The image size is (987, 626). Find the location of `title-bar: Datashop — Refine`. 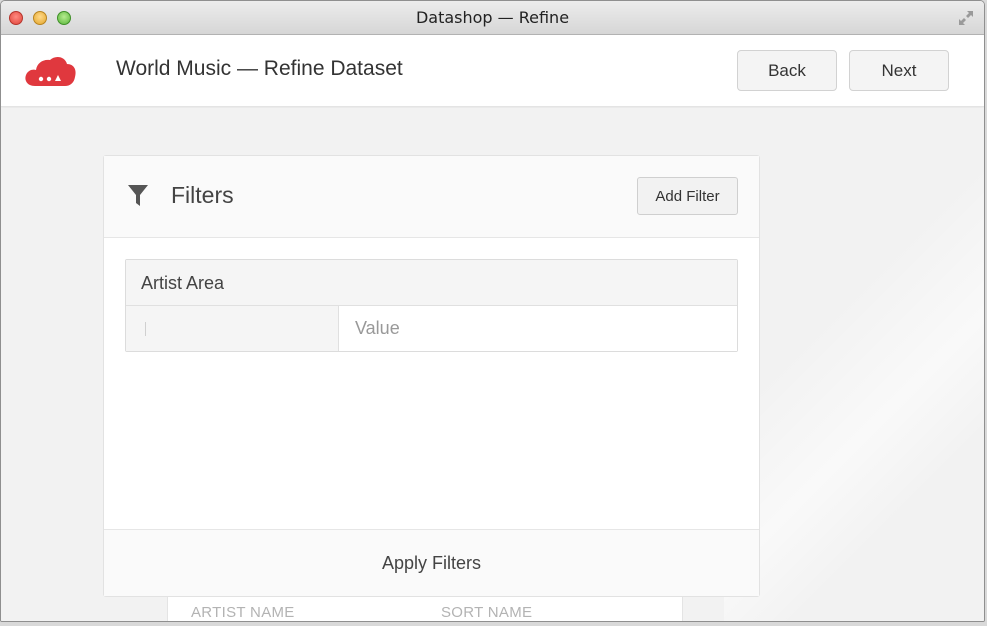

title-bar: Datashop — Refine is located at coordinates (492, 18).